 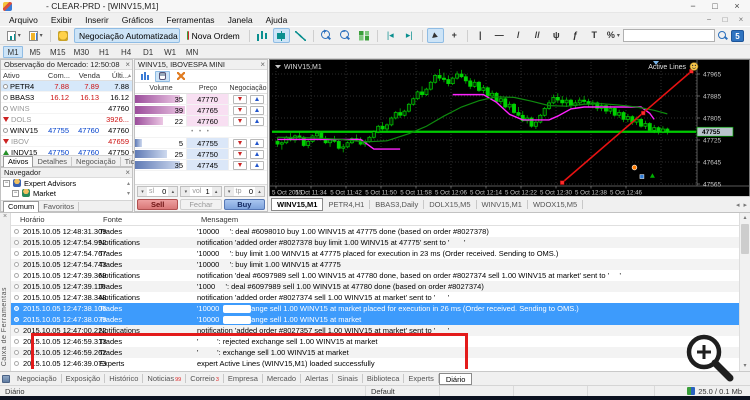 What do you see at coordinates (201, 99) in the screenshot?
I see `ask-row: 35 47770` at bounding box center [201, 99].